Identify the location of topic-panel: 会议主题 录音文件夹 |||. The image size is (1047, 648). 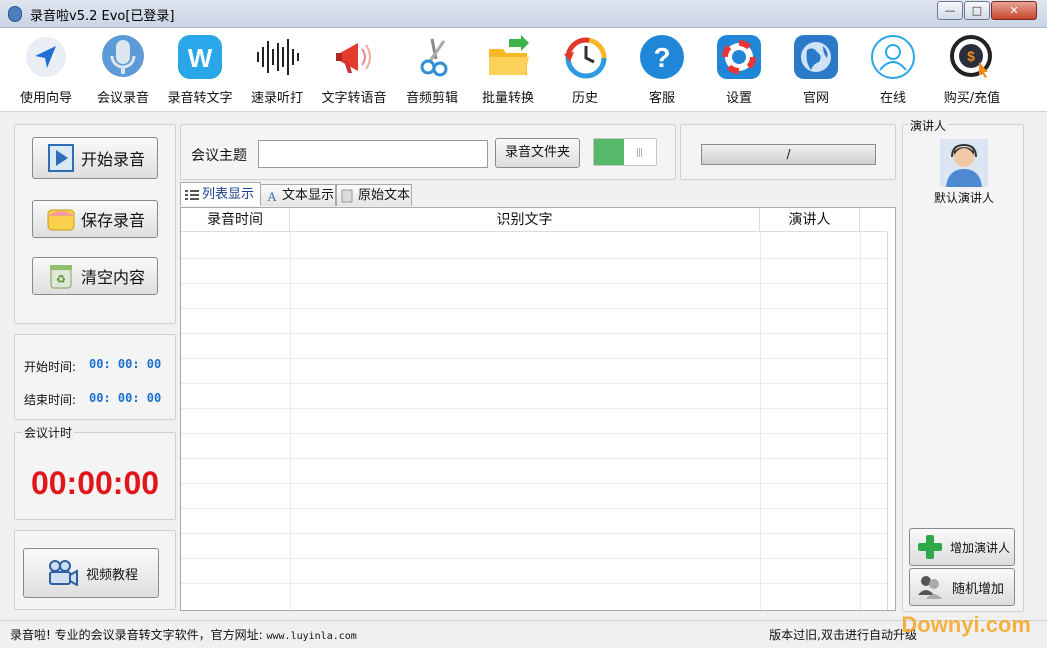
(428, 152).